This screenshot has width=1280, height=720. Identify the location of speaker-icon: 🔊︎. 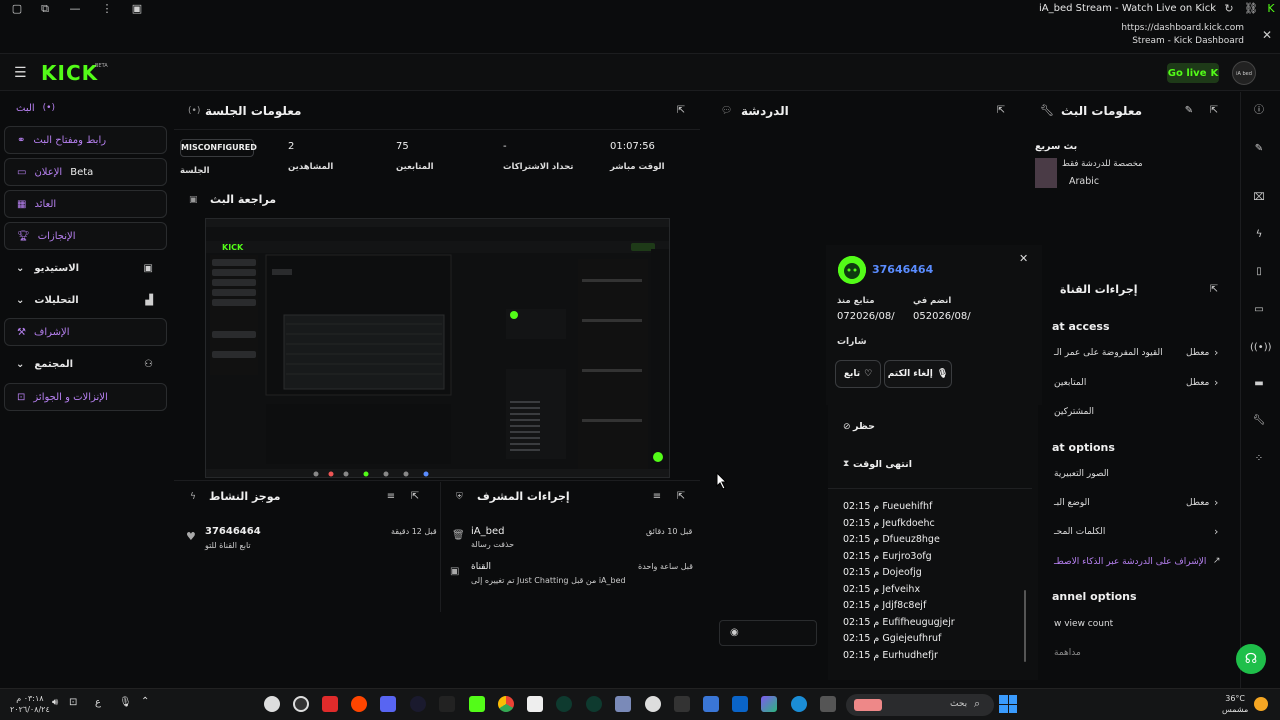
(55, 702).